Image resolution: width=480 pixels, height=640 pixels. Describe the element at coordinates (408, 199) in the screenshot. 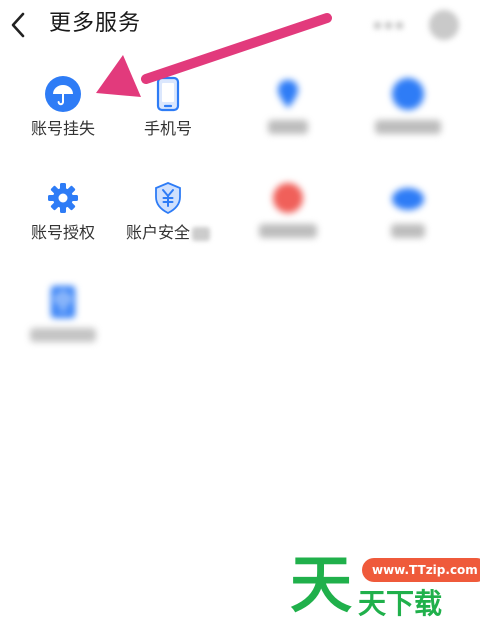

I see `cloud-icon` at that location.